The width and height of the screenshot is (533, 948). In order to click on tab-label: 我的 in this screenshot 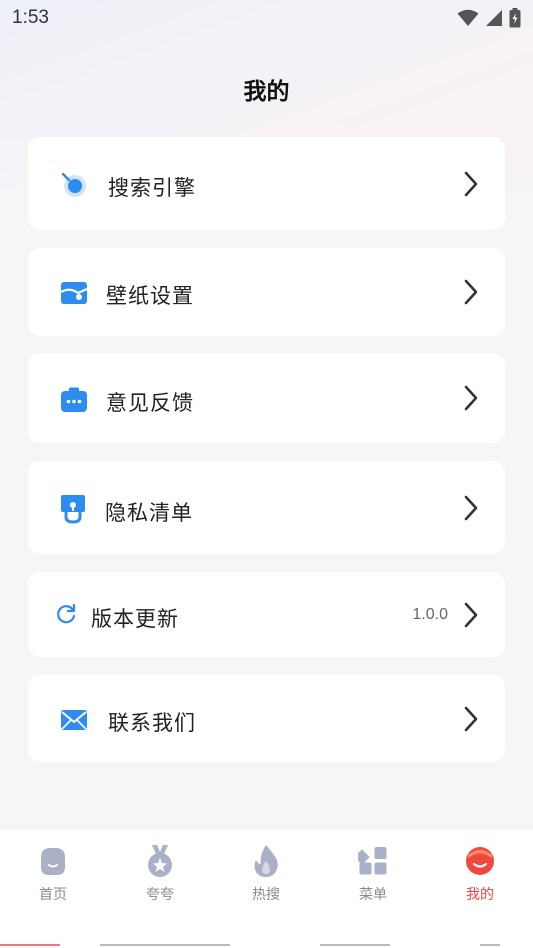, I will do `click(480, 895)`.